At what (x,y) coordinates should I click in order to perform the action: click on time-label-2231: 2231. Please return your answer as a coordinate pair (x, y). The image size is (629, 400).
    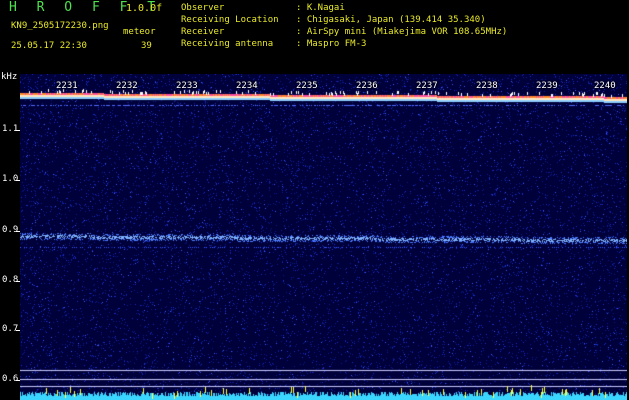
    Looking at the image, I should click on (67, 86).